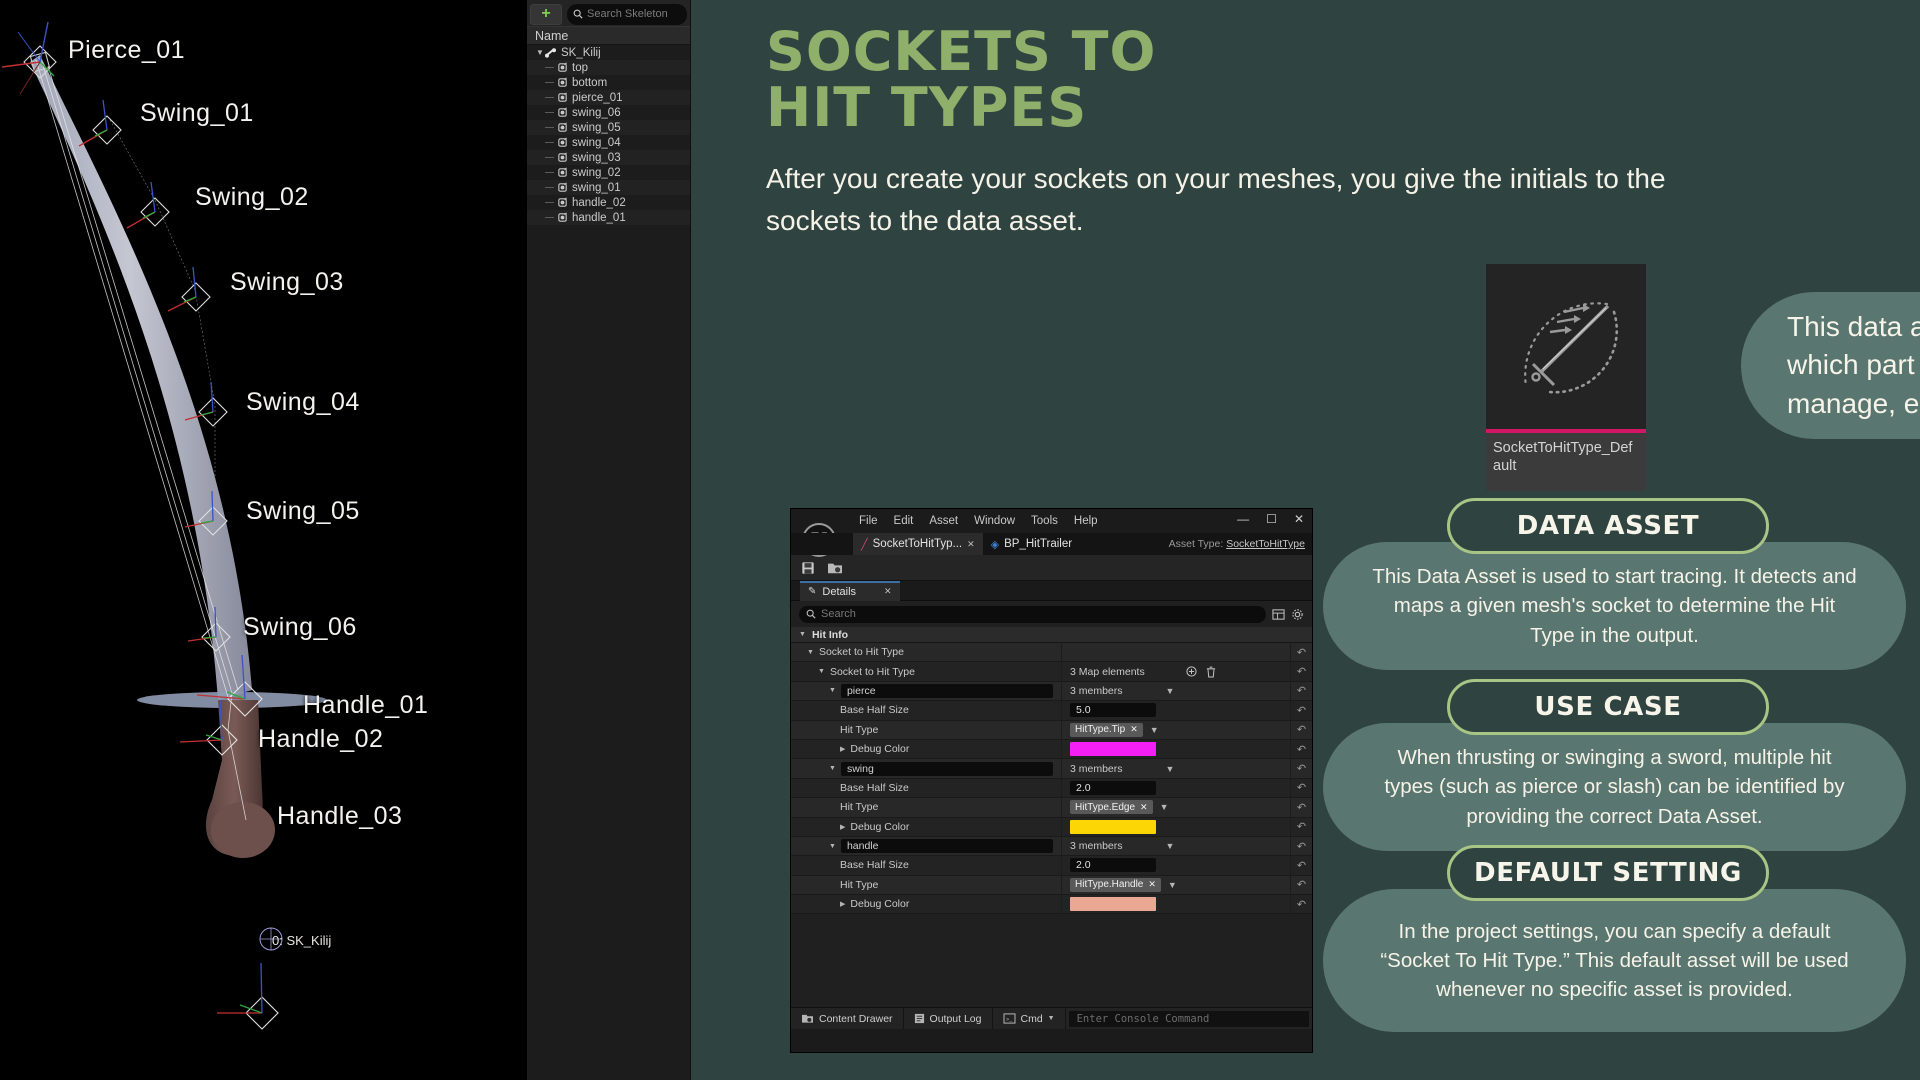 This screenshot has height=1080, width=1920. What do you see at coordinates (888, 591) in the screenshot?
I see `details-tab-close-icon: ✕` at bounding box center [888, 591].